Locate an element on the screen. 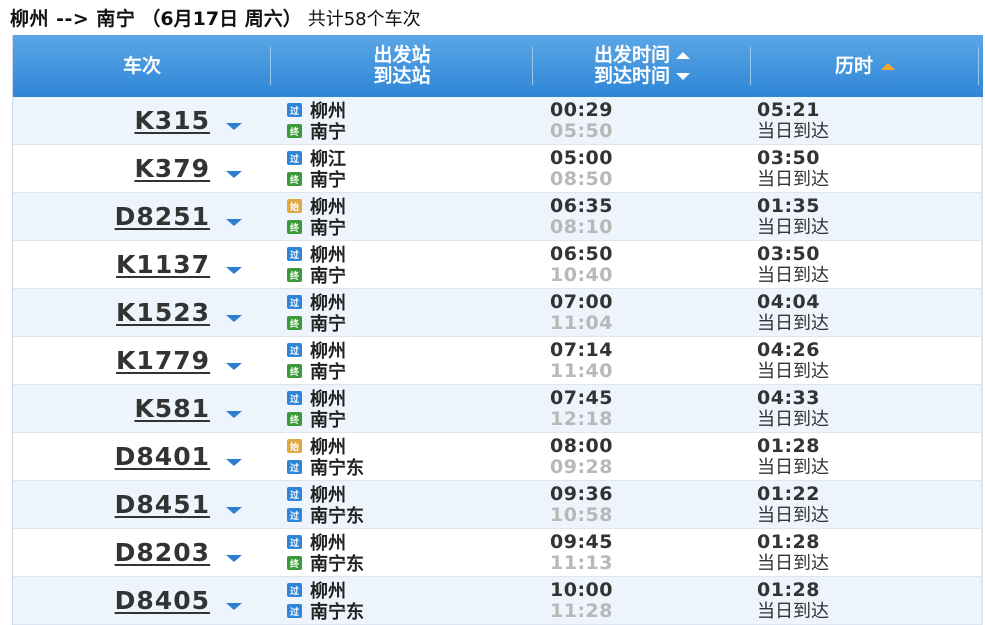  train-number-link: K1779 is located at coordinates (126, 360).